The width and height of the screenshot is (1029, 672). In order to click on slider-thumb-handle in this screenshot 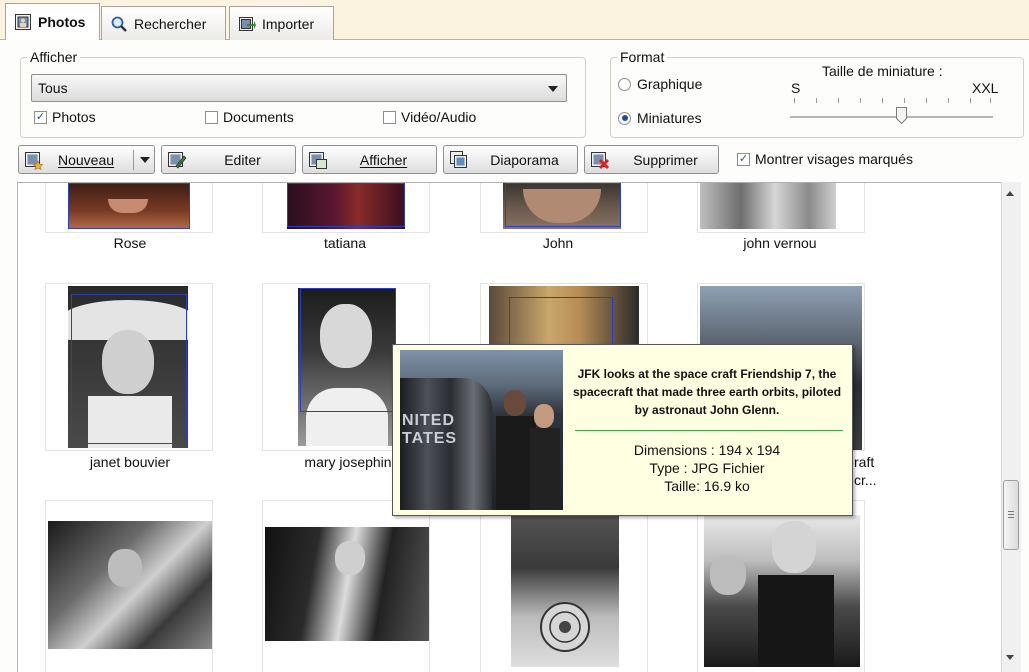, I will do `click(901, 115)`.